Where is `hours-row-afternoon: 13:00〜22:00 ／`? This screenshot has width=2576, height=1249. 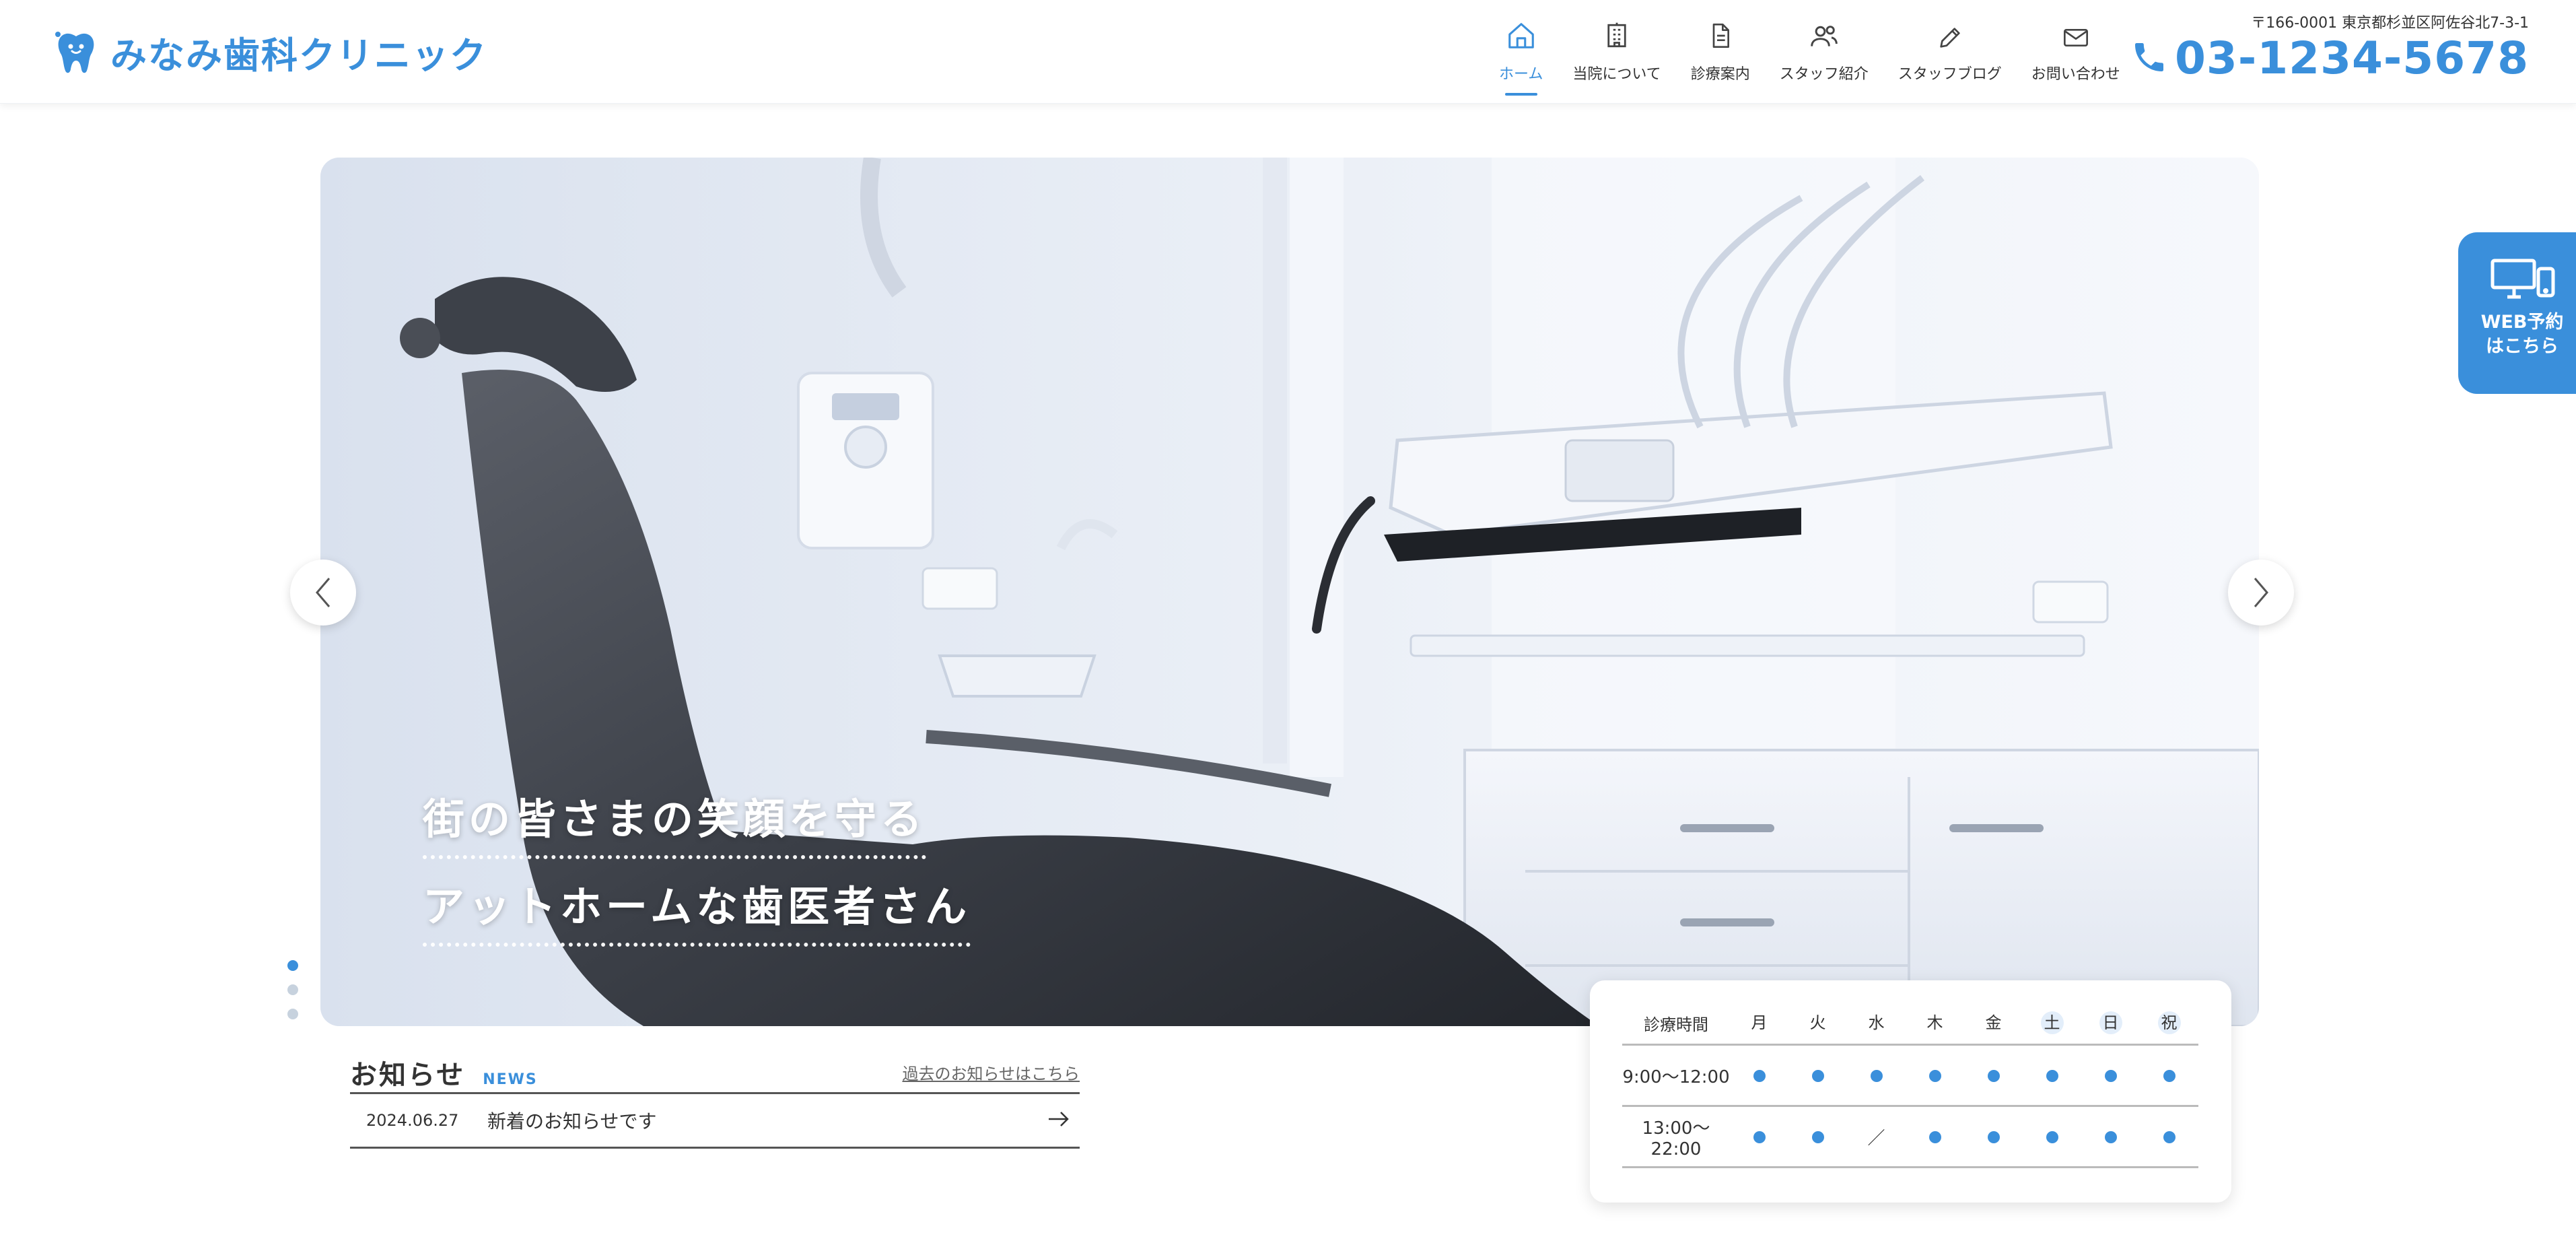 hours-row-afternoon: 13:00〜22:00 ／ is located at coordinates (1910, 1137).